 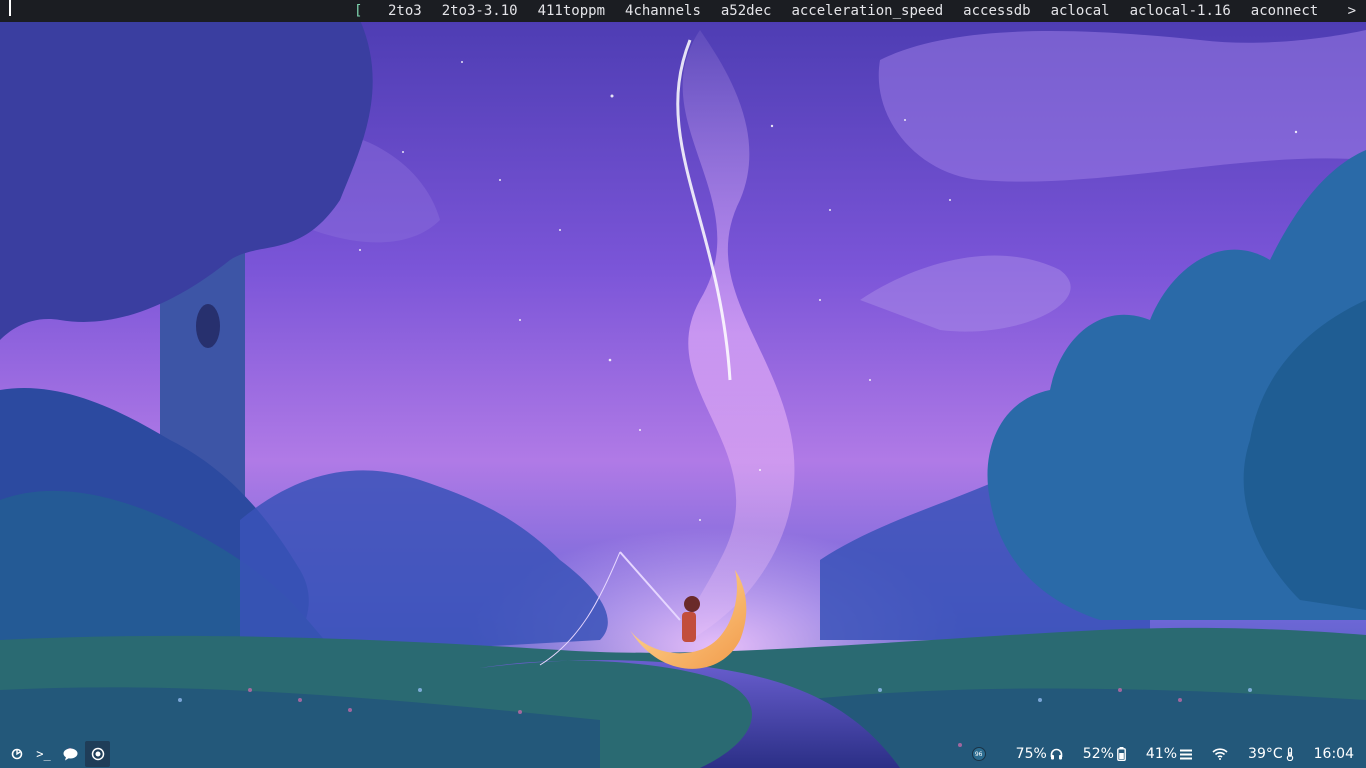 I want to click on tray-avatar-text: 96, so click(x=978, y=754).